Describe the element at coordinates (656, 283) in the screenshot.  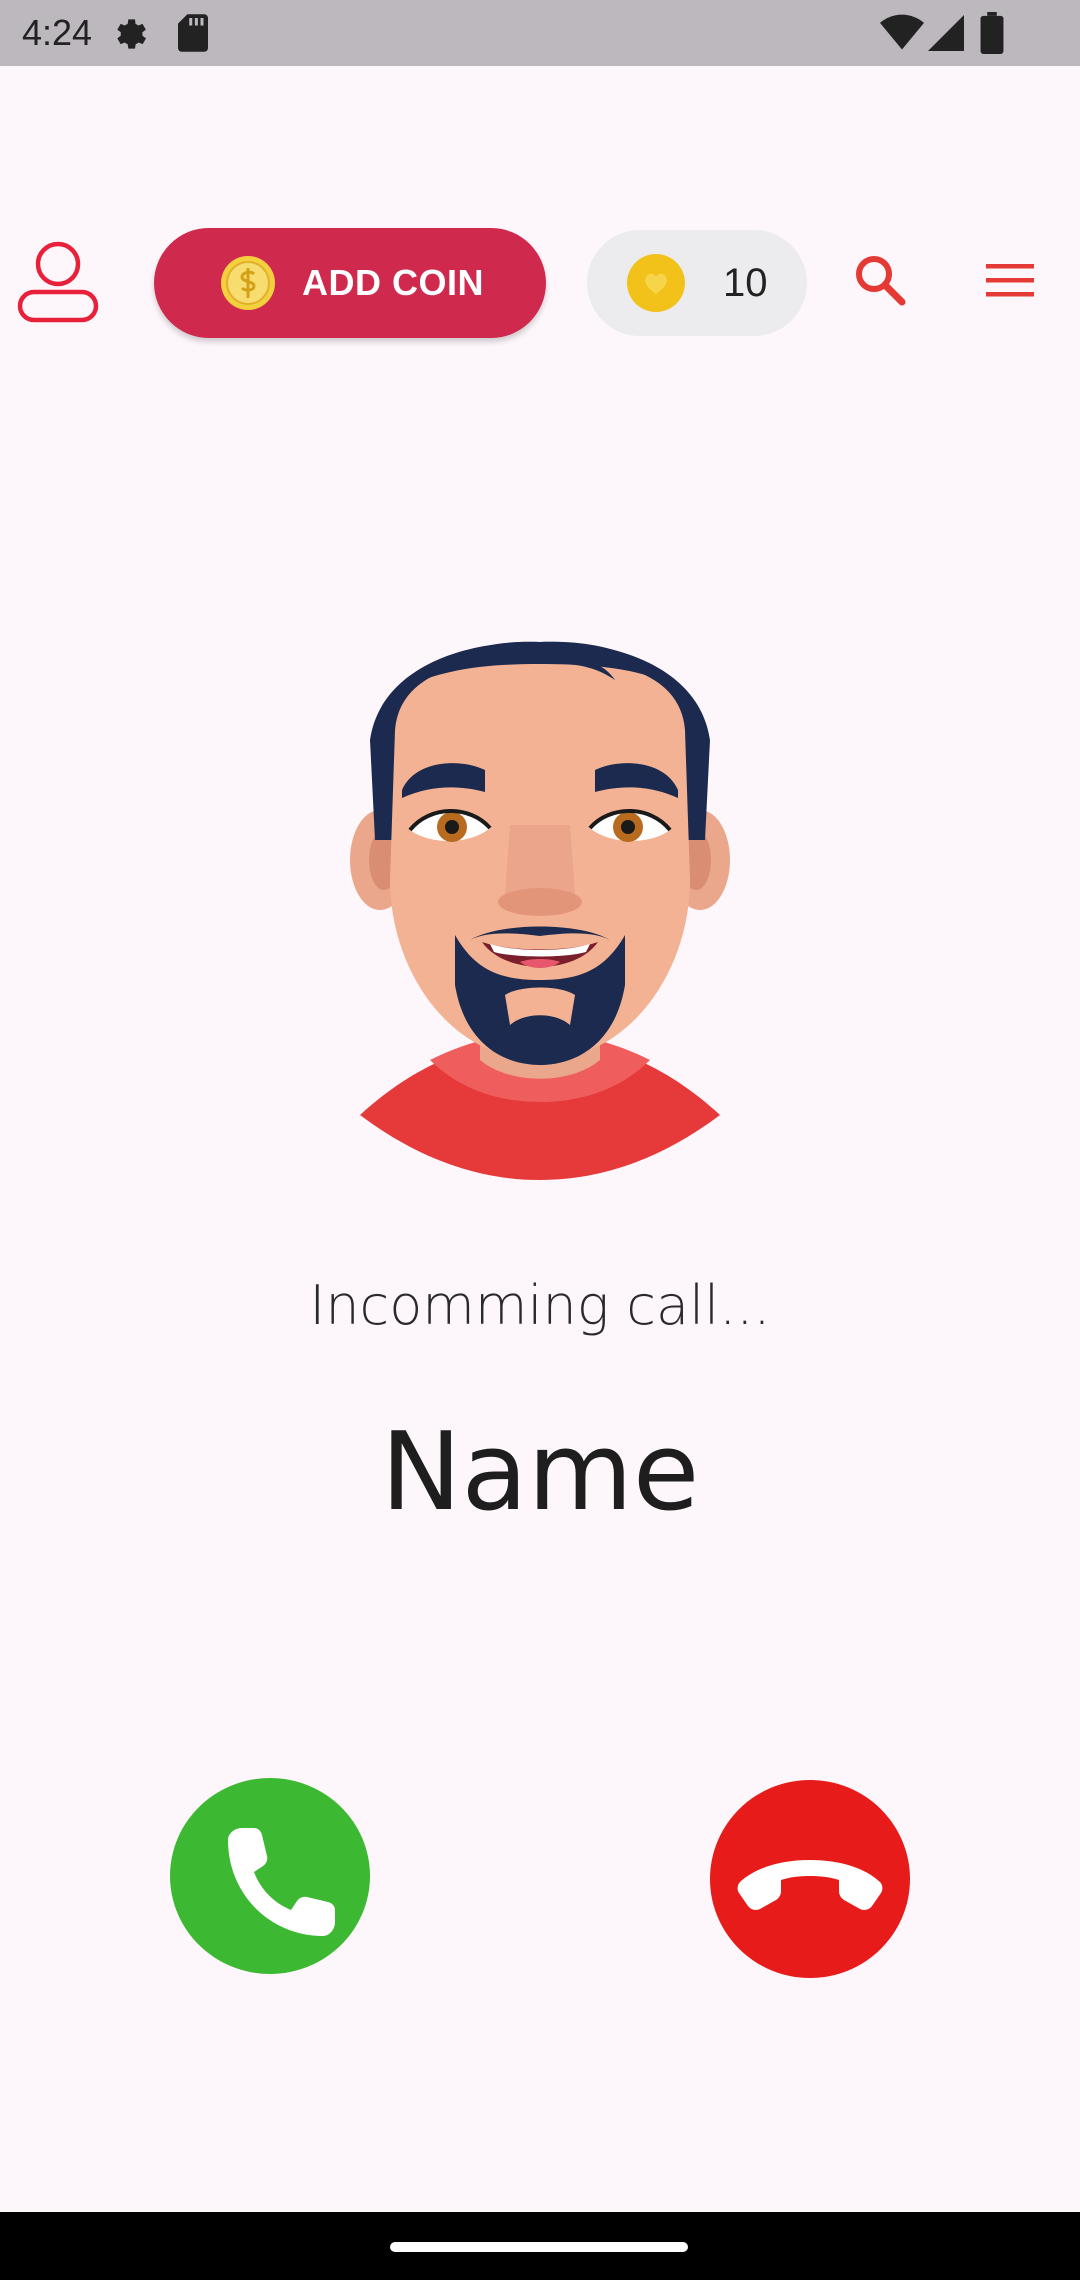
I see `heart-coin-icon` at that location.